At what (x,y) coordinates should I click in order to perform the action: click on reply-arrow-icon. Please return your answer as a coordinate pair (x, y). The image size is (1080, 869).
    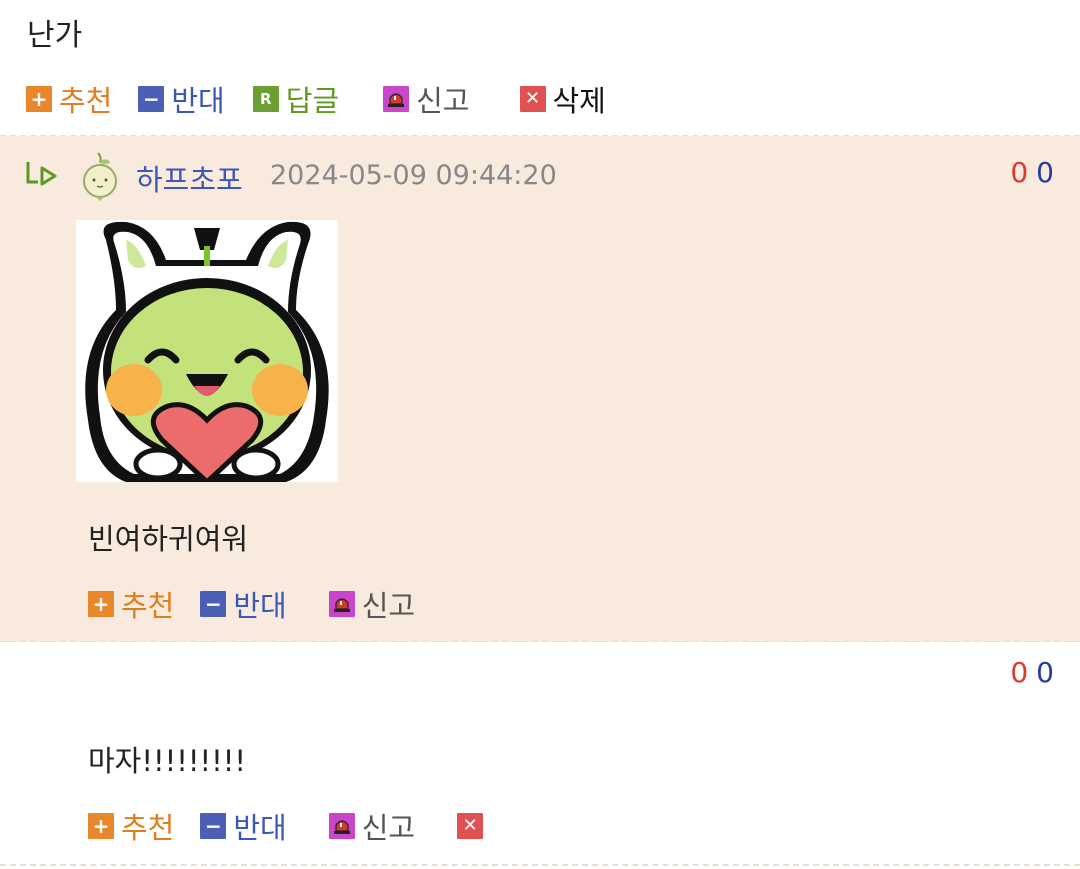
    Looking at the image, I should click on (41, 174).